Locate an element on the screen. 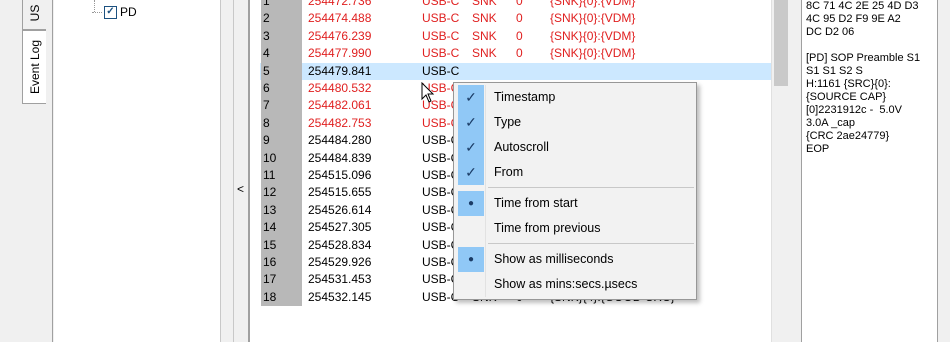 This screenshot has width=950, height=342. timestamp-cell: 254526.614 is located at coordinates (340, 209).